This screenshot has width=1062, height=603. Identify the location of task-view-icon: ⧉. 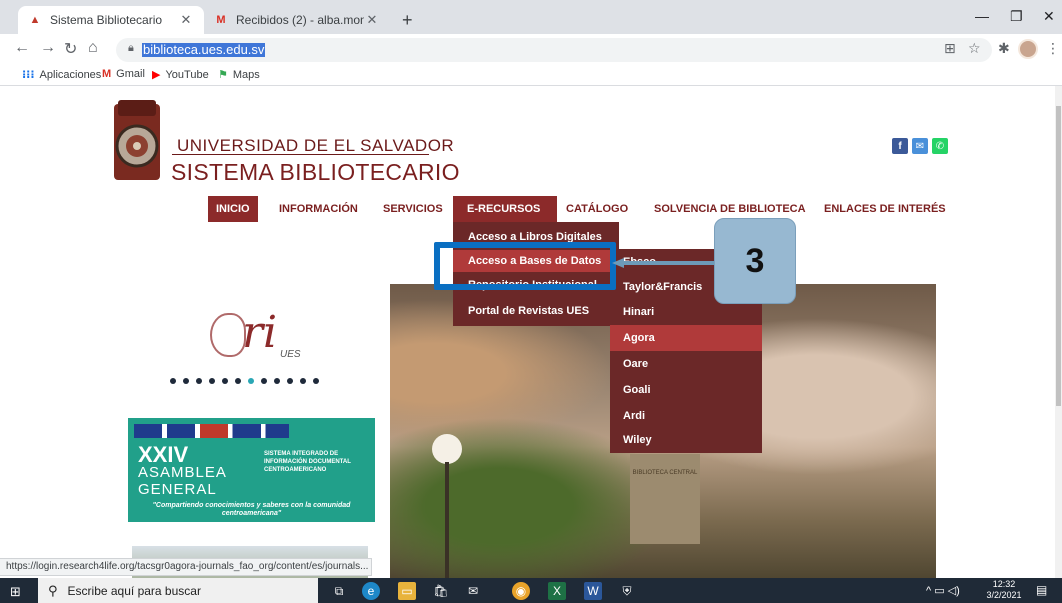
(339, 591).